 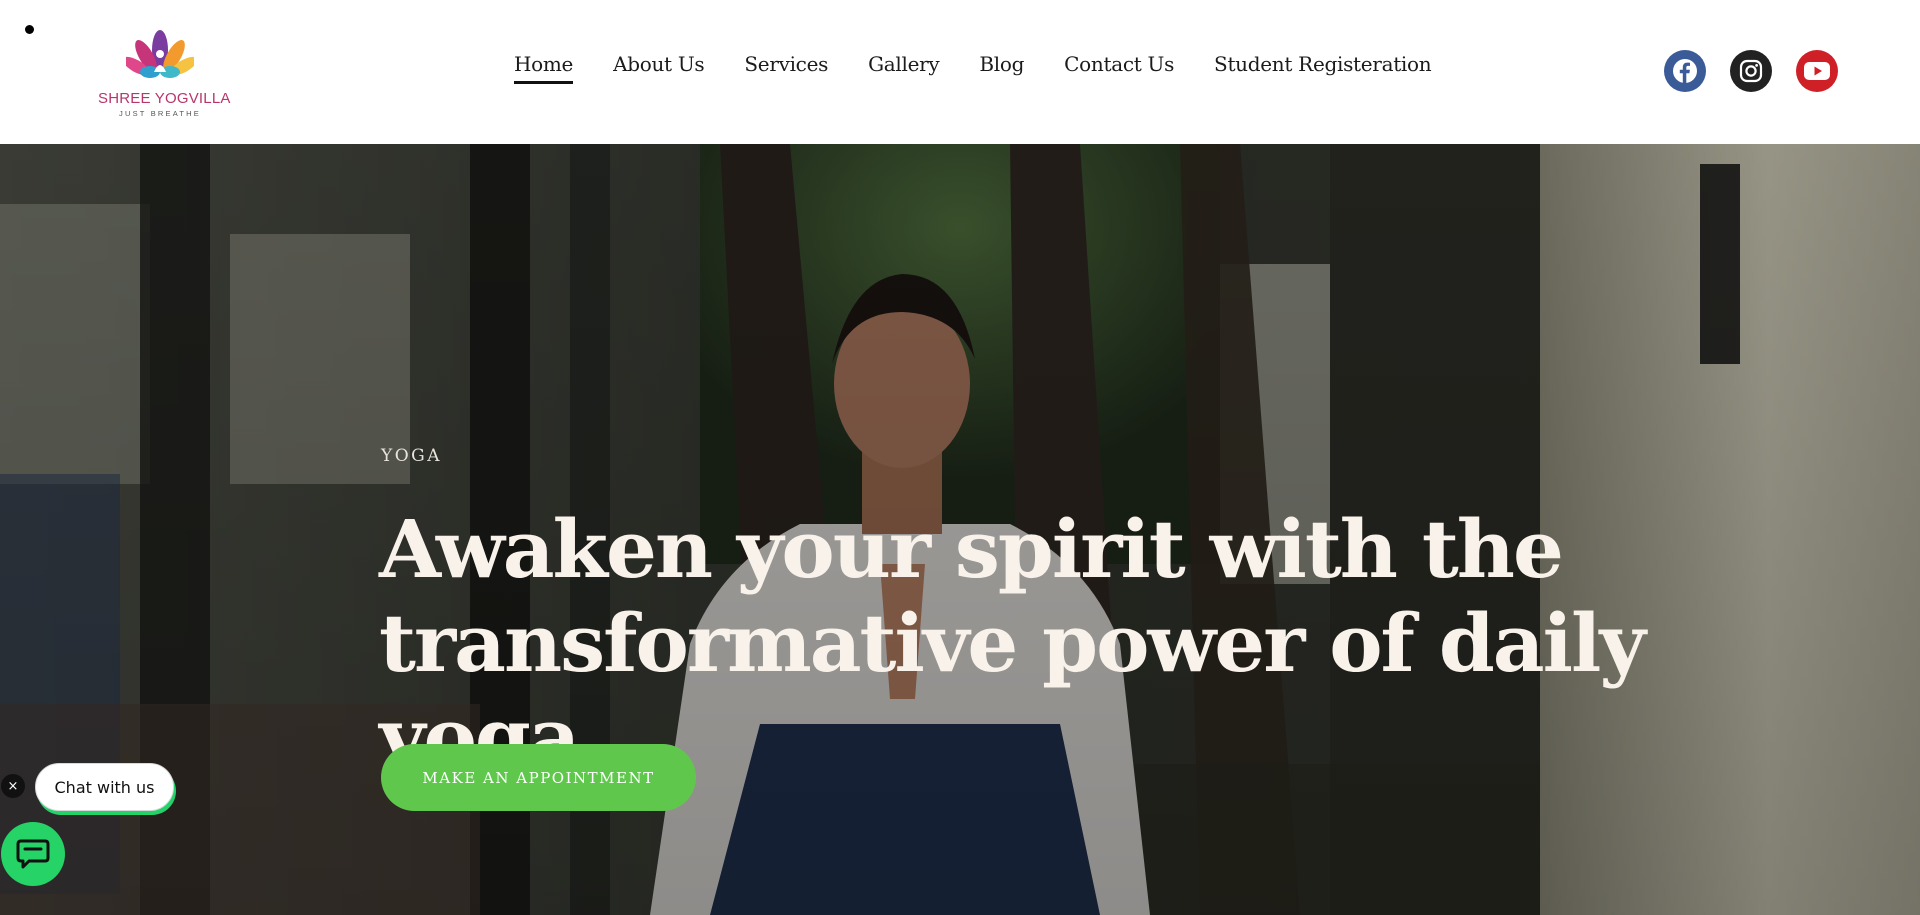 I want to click on facebook-icon, so click(x=1685, y=71).